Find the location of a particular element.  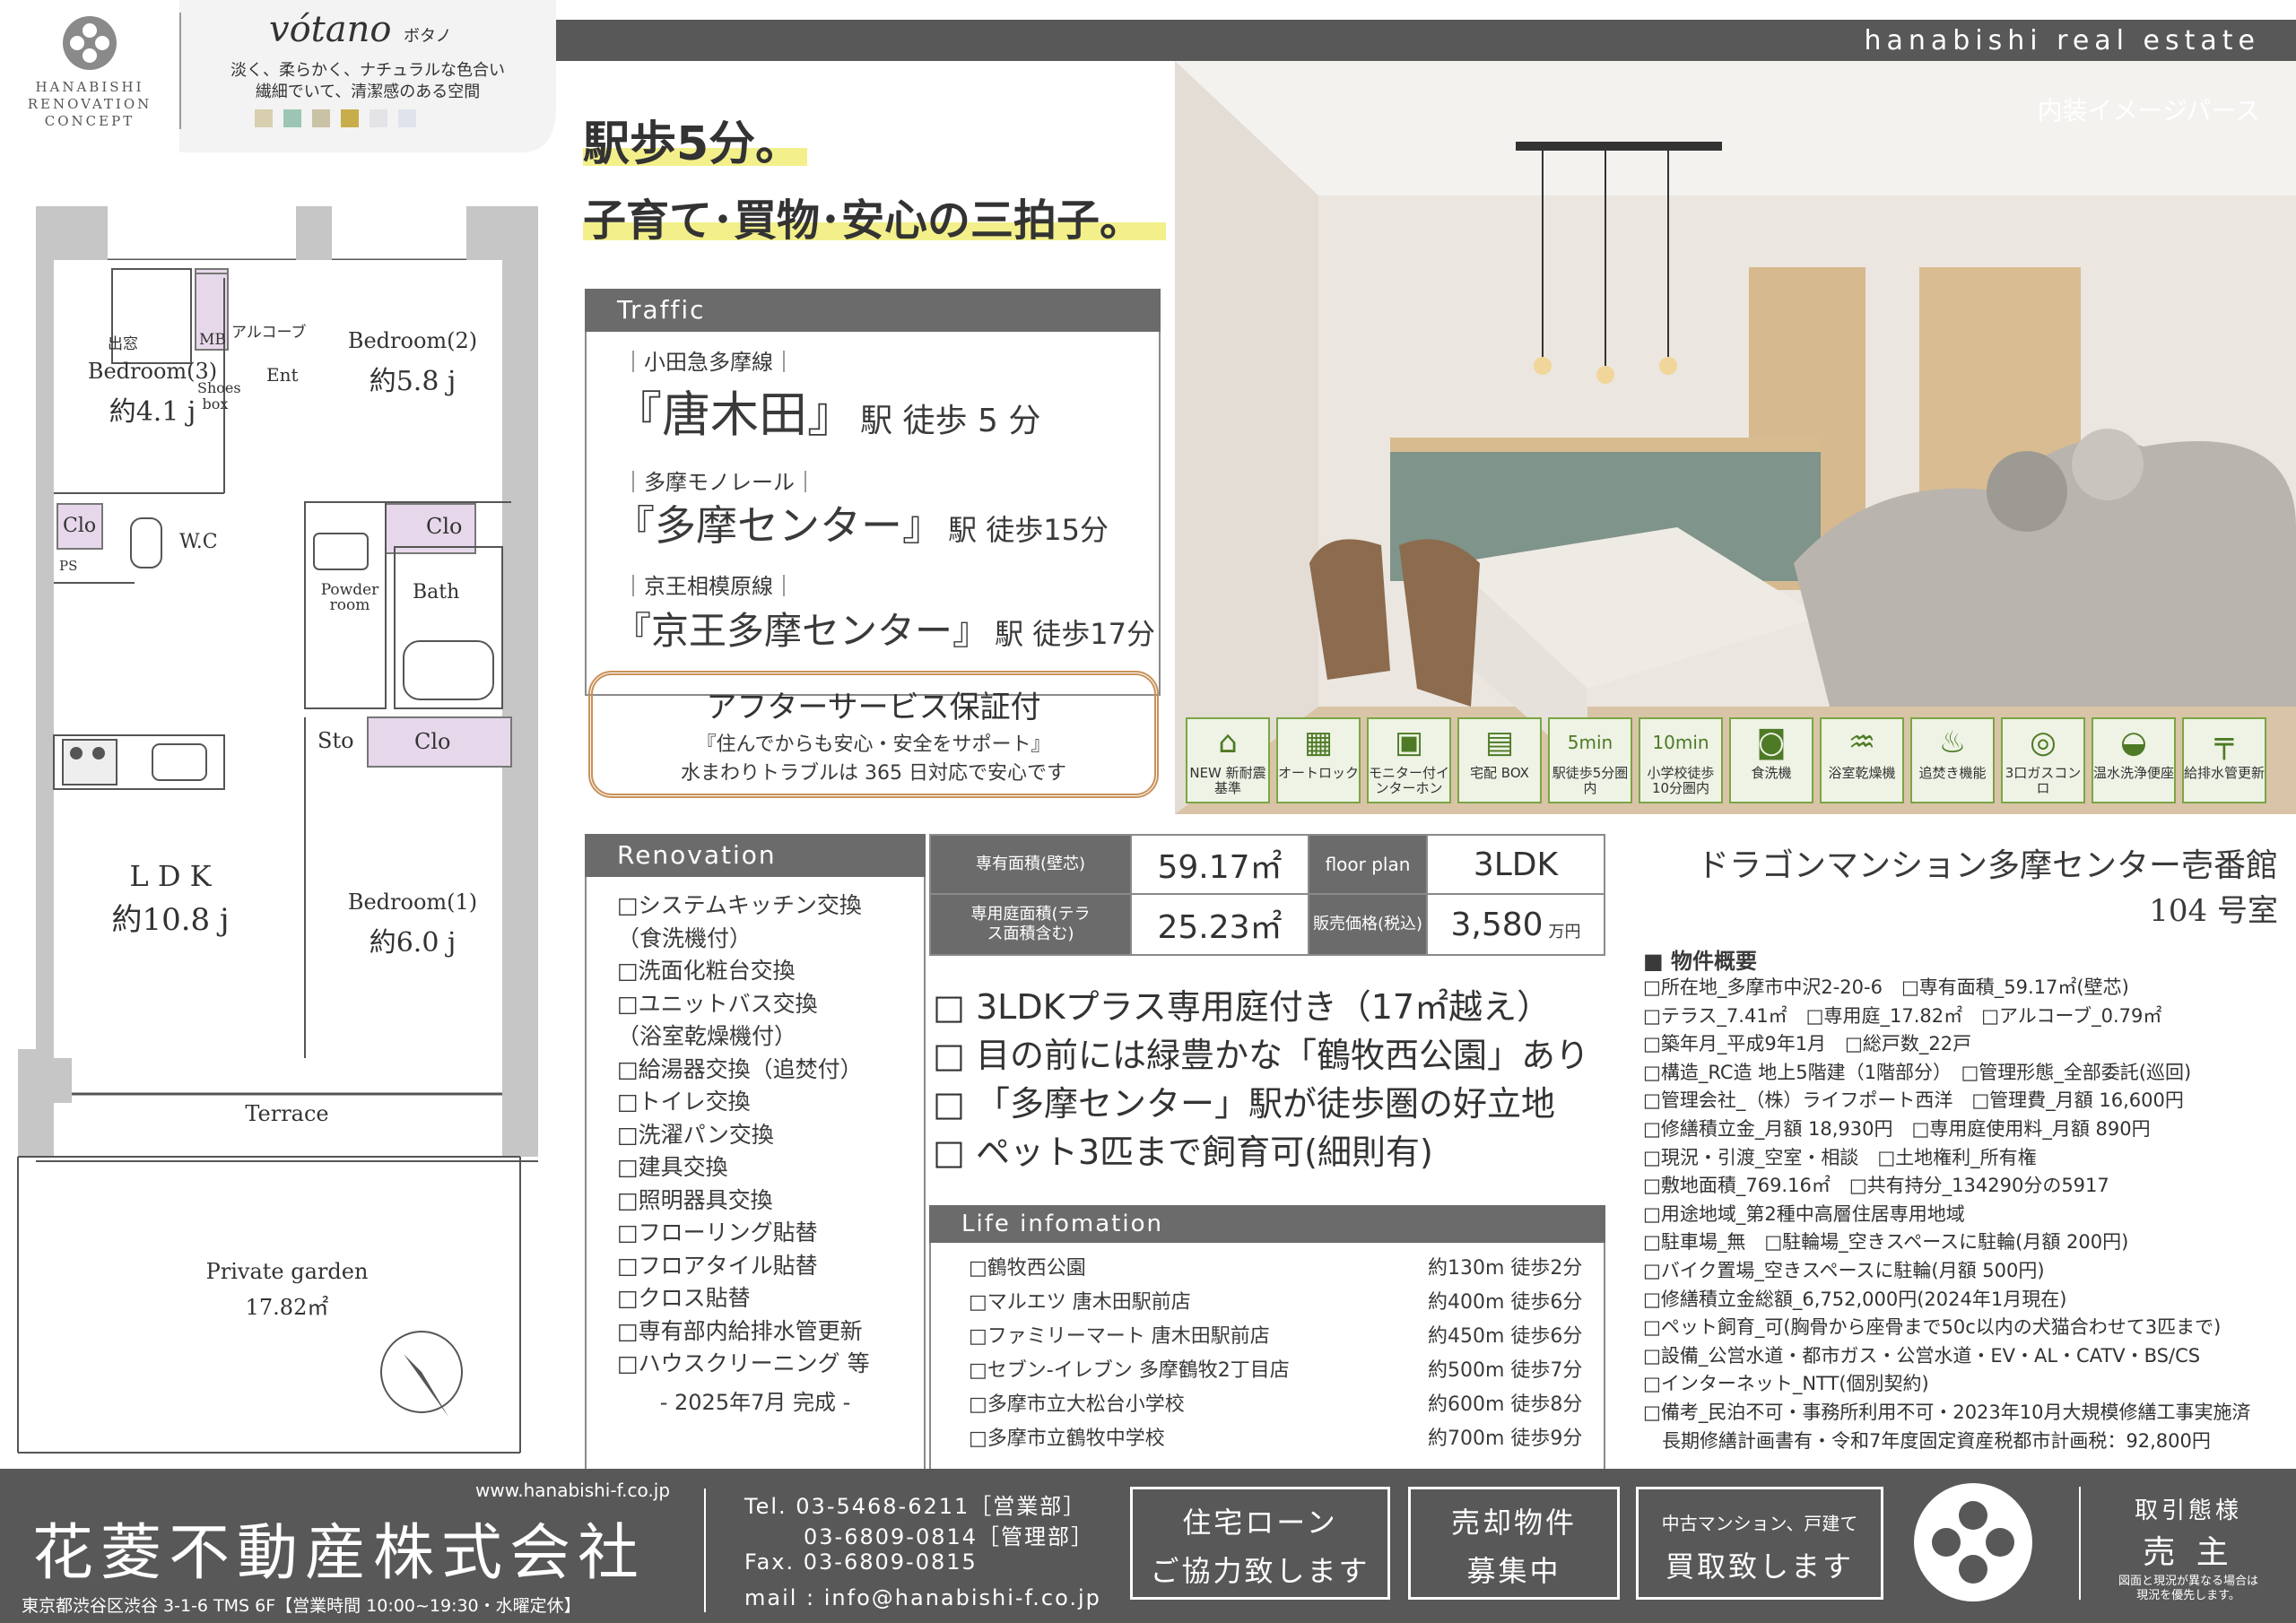

alcove-label: アルコーブ is located at coordinates (269, 333).